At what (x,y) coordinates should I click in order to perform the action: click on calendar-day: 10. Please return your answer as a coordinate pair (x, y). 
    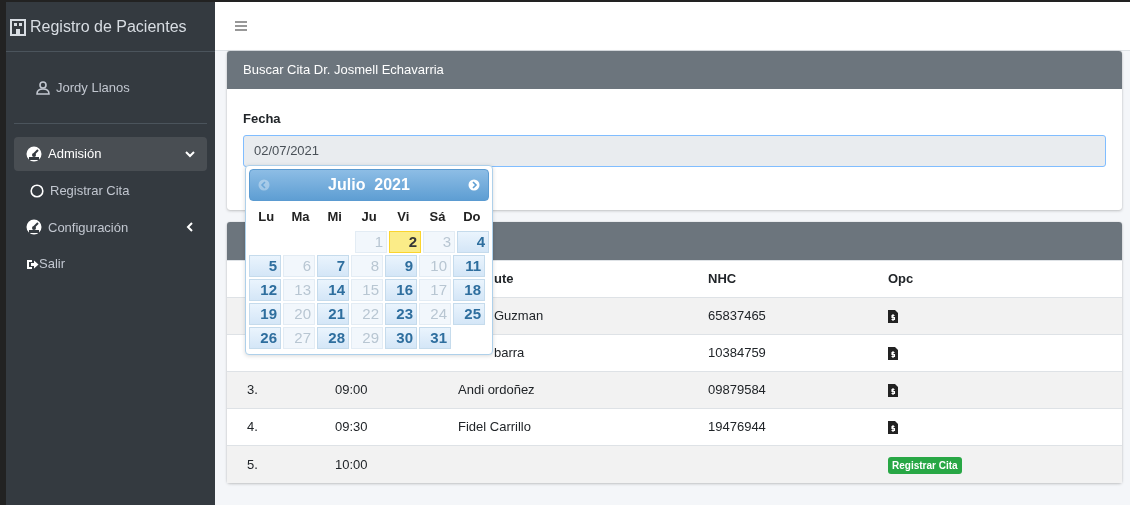
    Looking at the image, I should click on (435, 265).